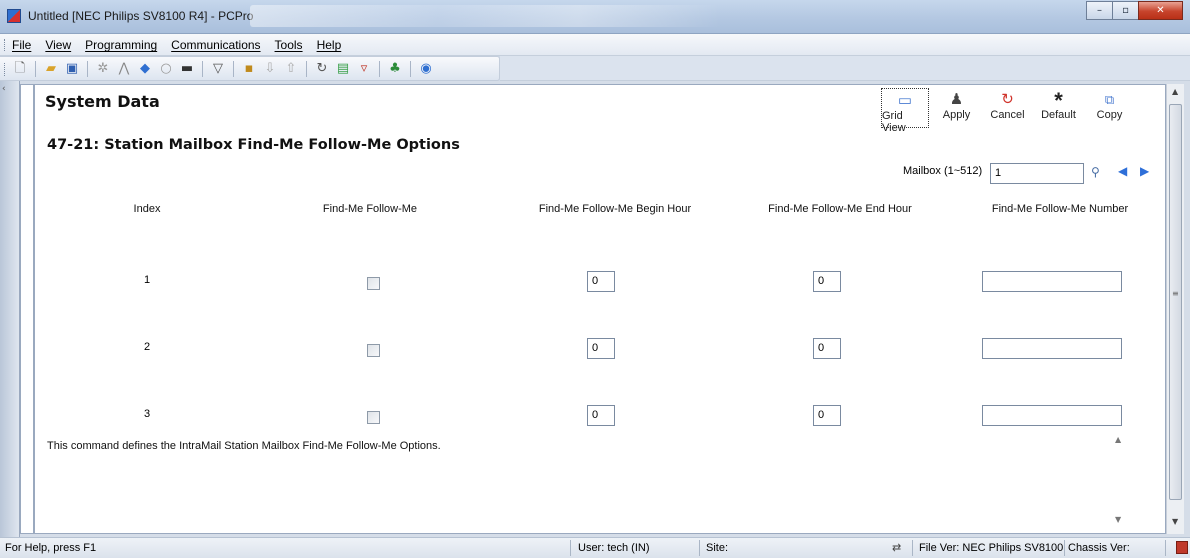 This screenshot has height=558, width=1190. Describe the element at coordinates (1060, 209) in the screenshot. I see `column-header-number: Find-Me Follow-Me Number` at that location.